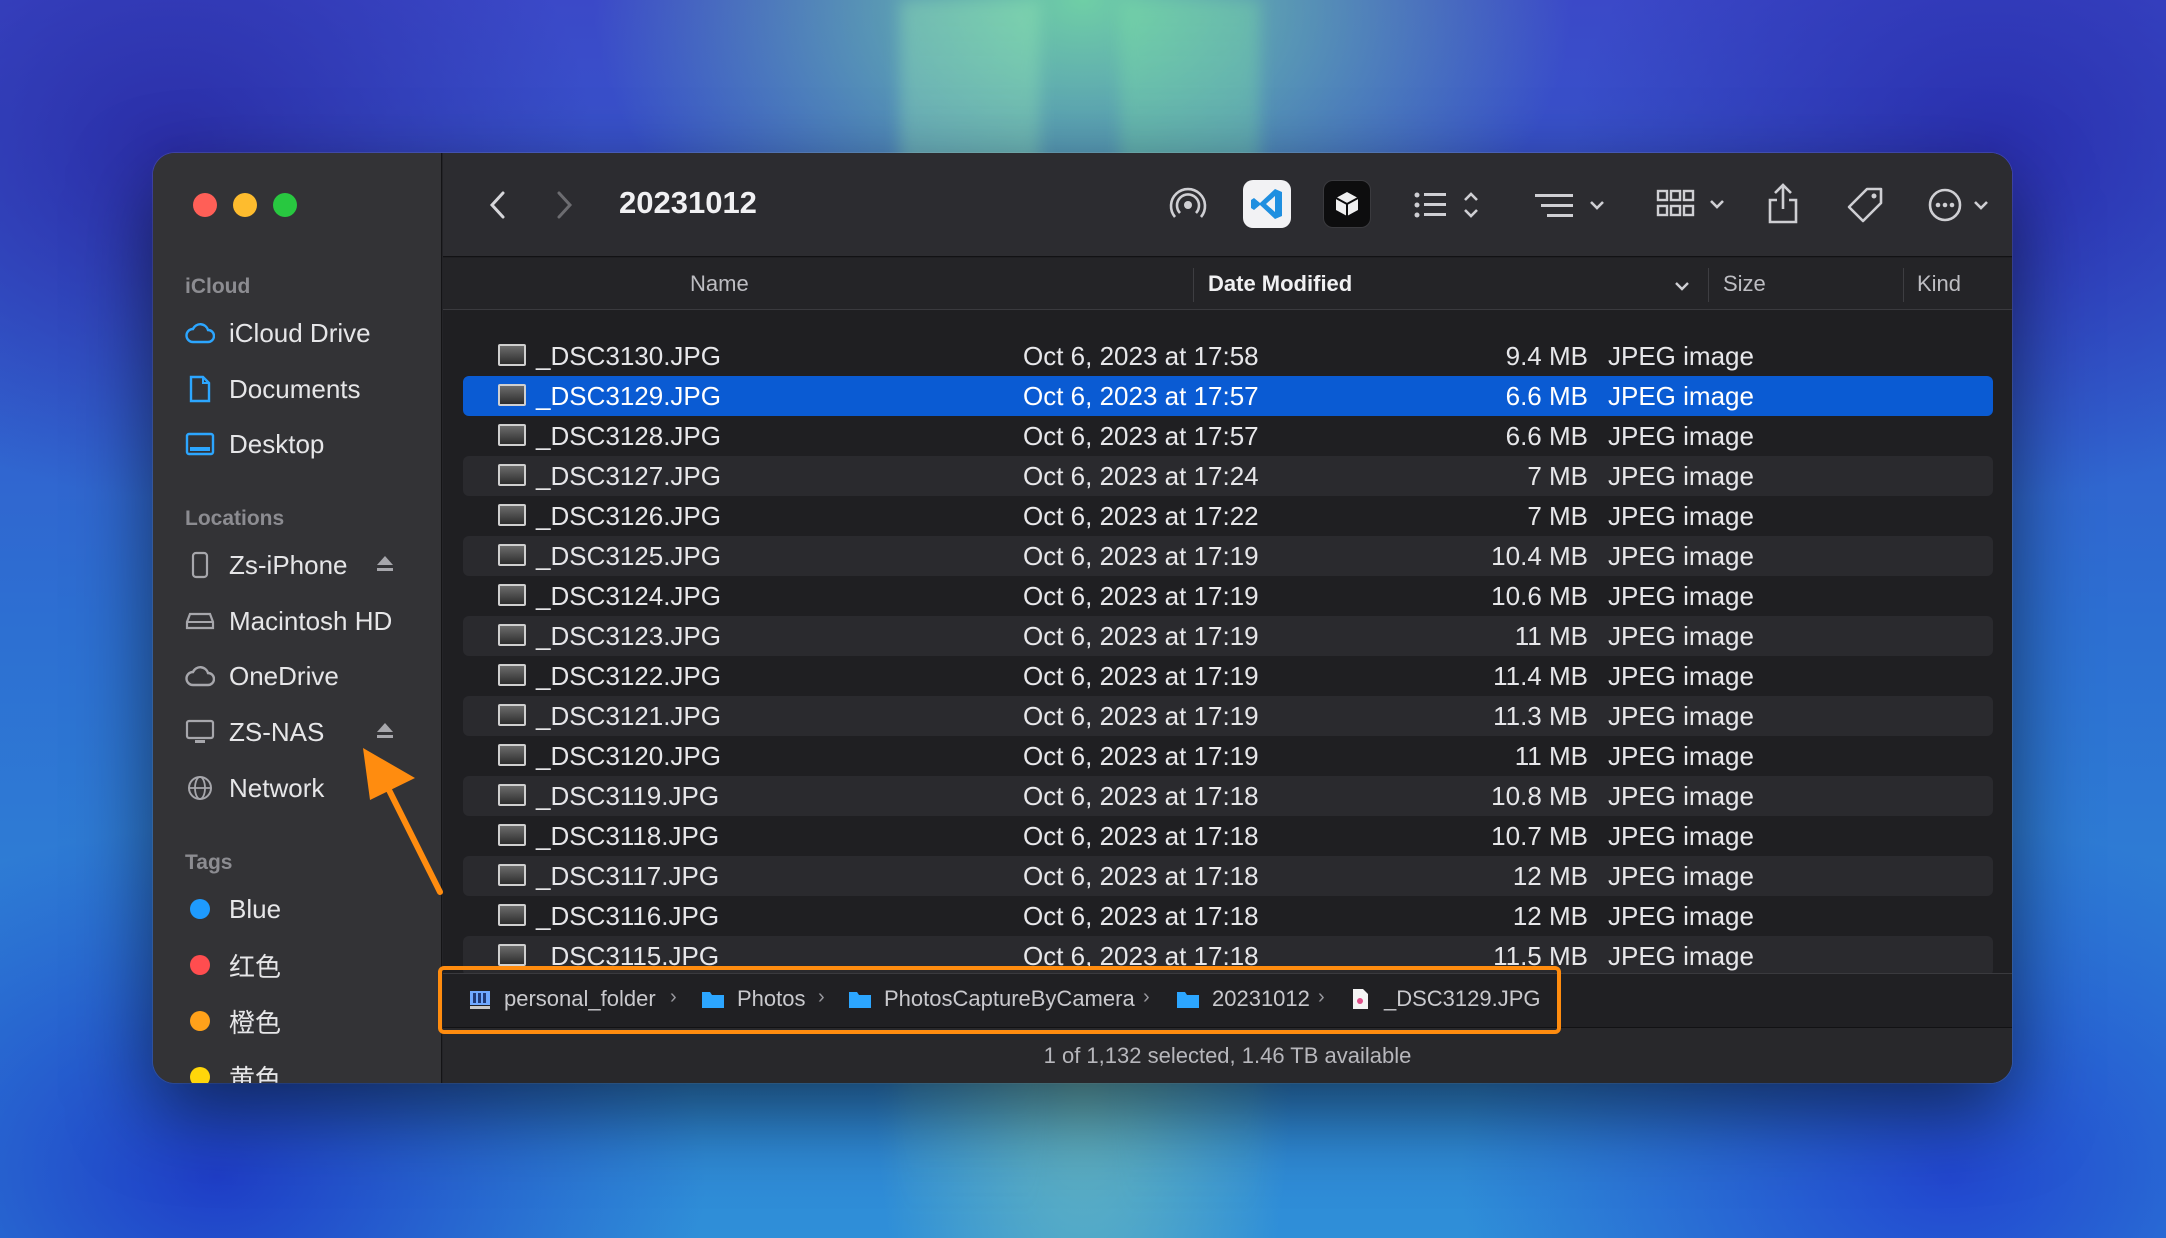 The width and height of the screenshot is (2166, 1238). I want to click on iphone-icon, so click(200, 565).